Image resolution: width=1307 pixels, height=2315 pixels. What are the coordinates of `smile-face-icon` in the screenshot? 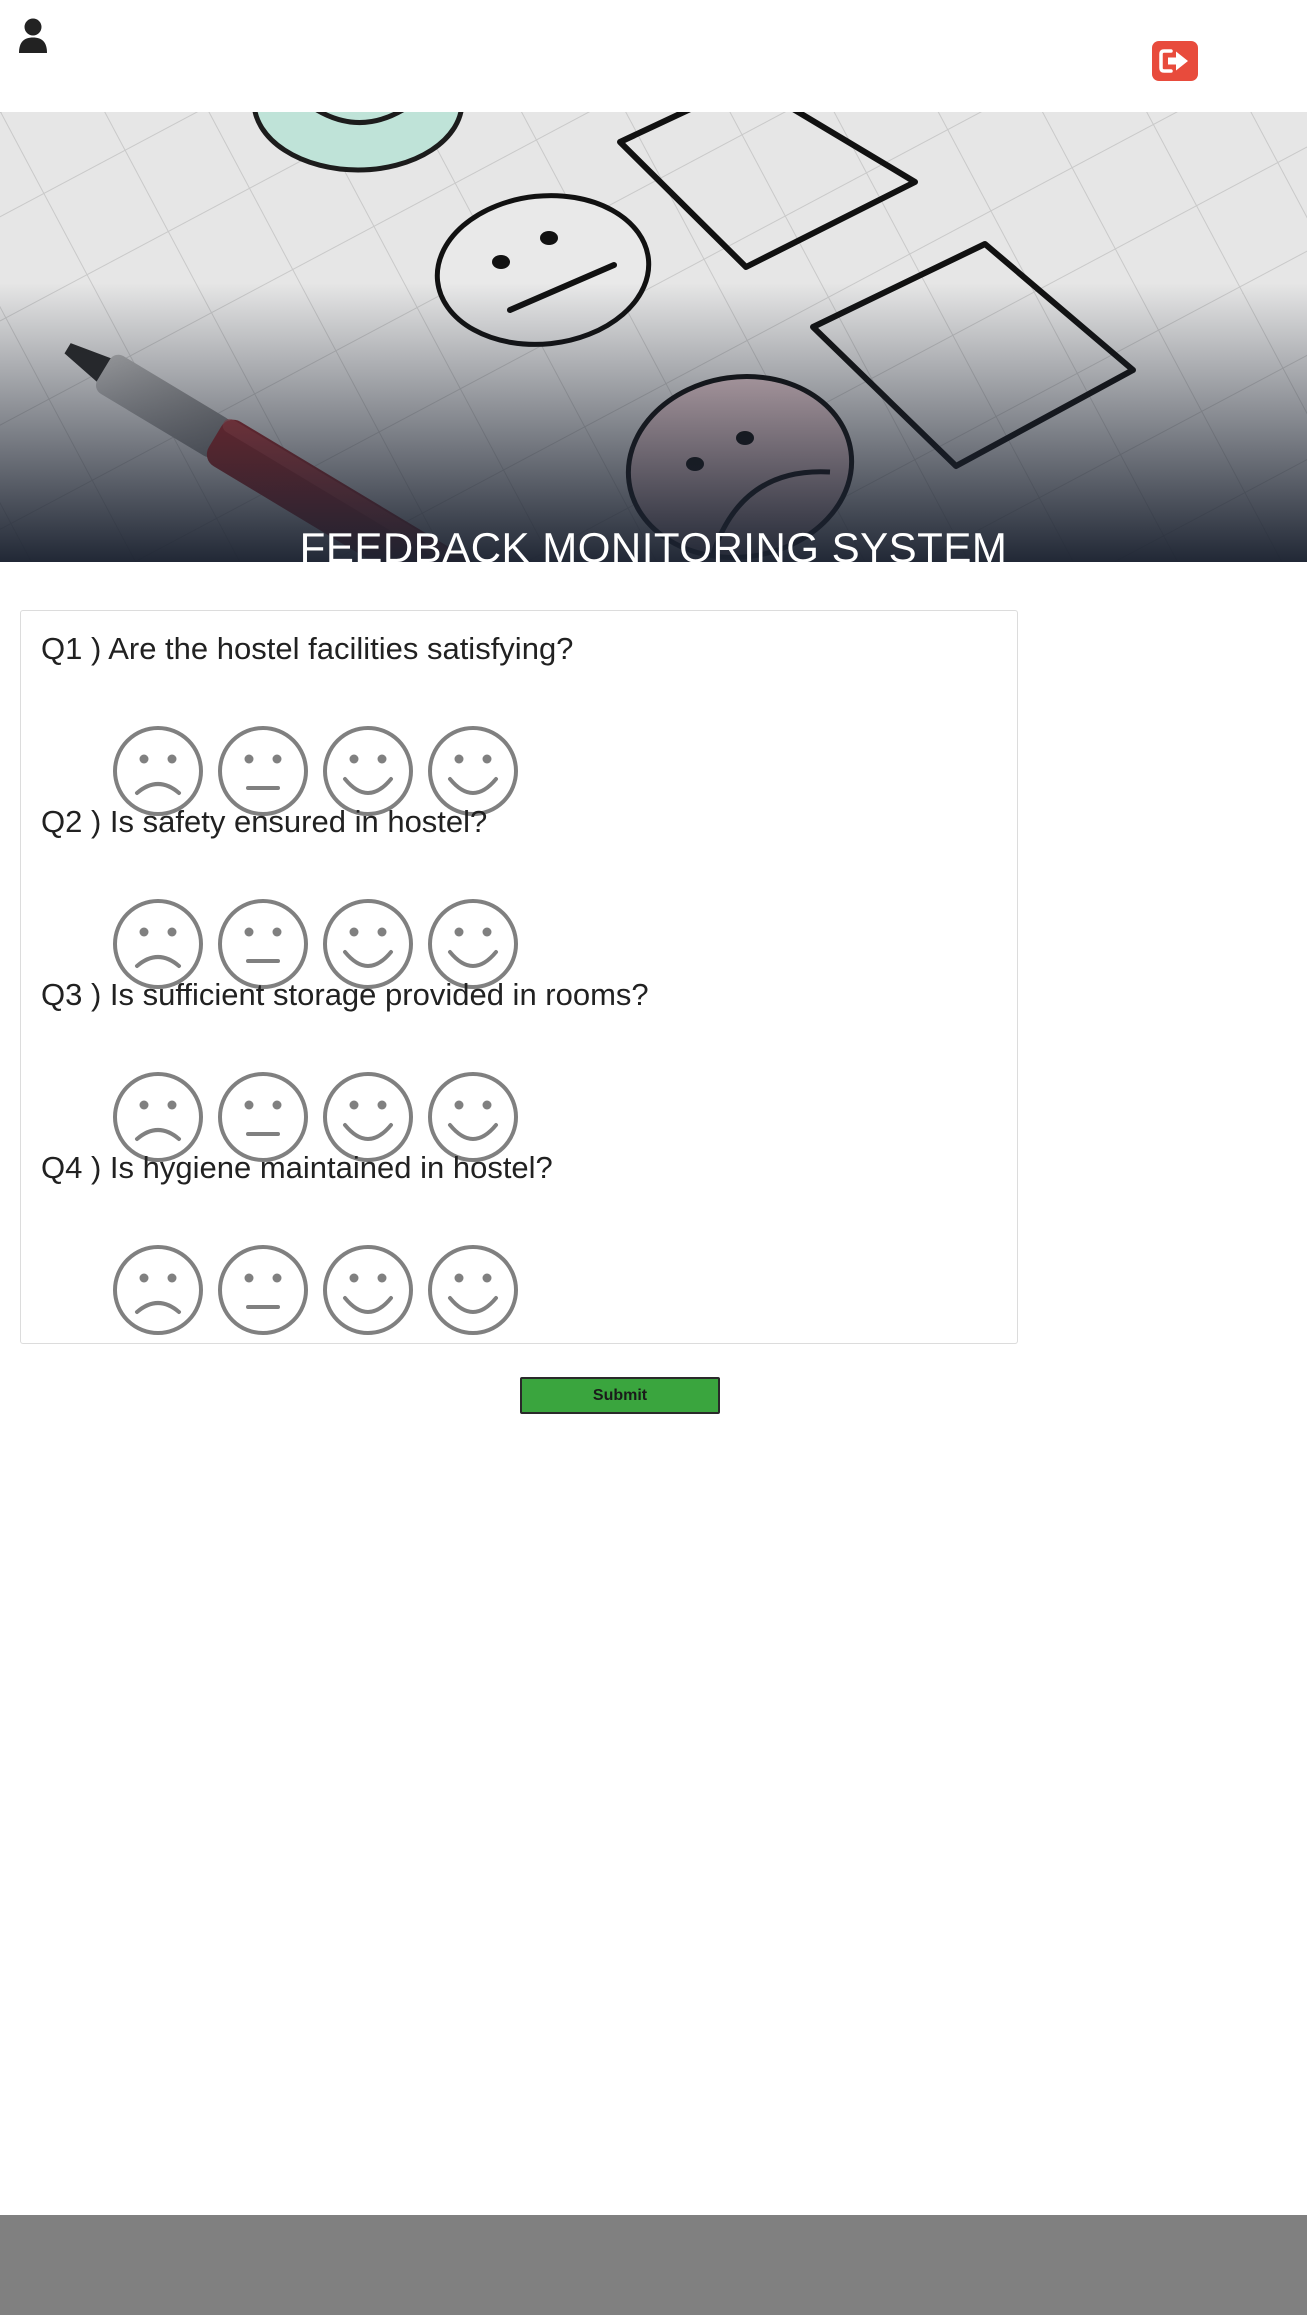 It's located at (368, 1290).